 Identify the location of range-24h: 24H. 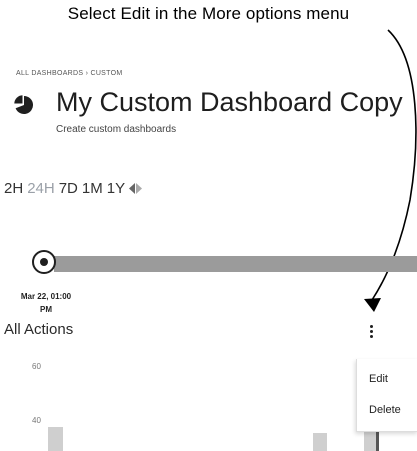
(41, 188).